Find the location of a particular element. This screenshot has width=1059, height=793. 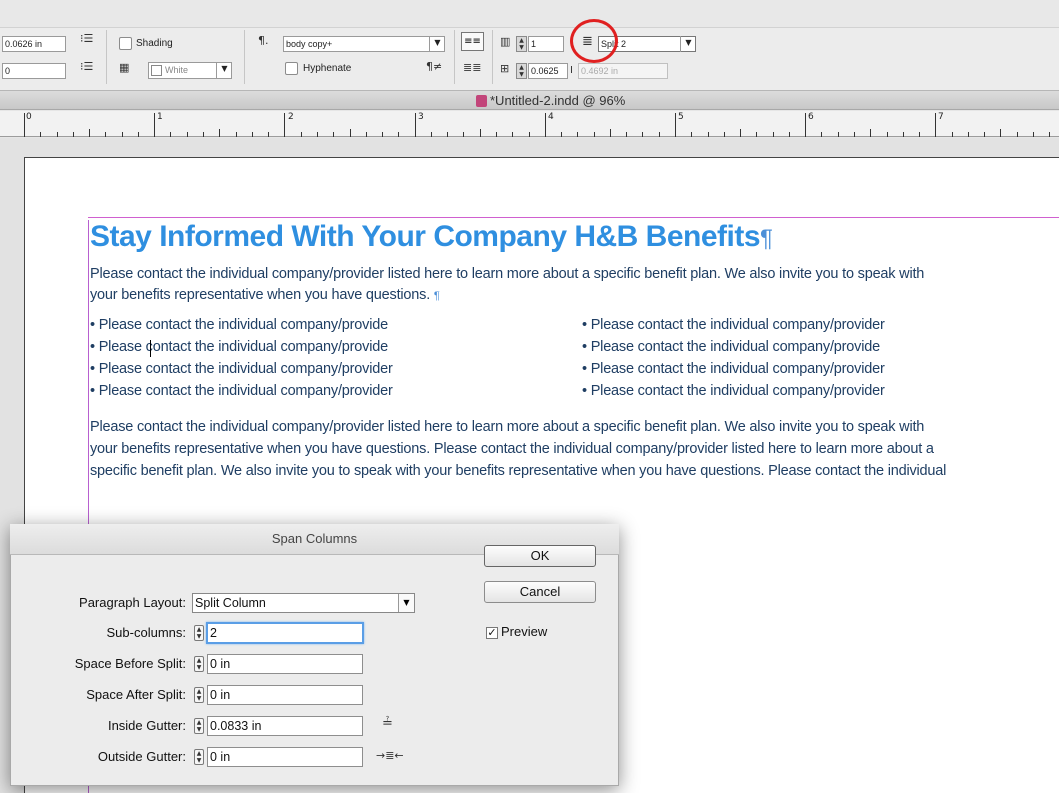

outside-gutter-stepper: ▲ ▼ is located at coordinates (199, 757).